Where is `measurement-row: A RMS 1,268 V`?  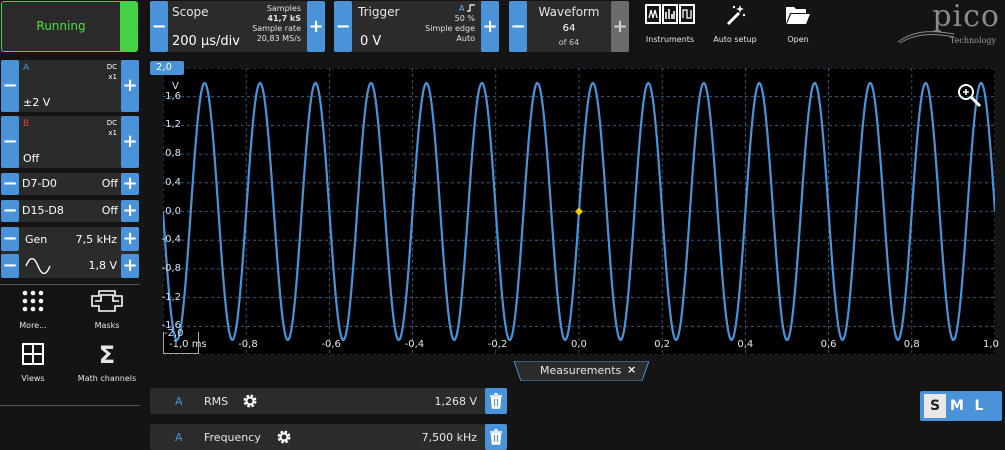
measurement-row: A RMS 1,268 V is located at coordinates (328, 401).